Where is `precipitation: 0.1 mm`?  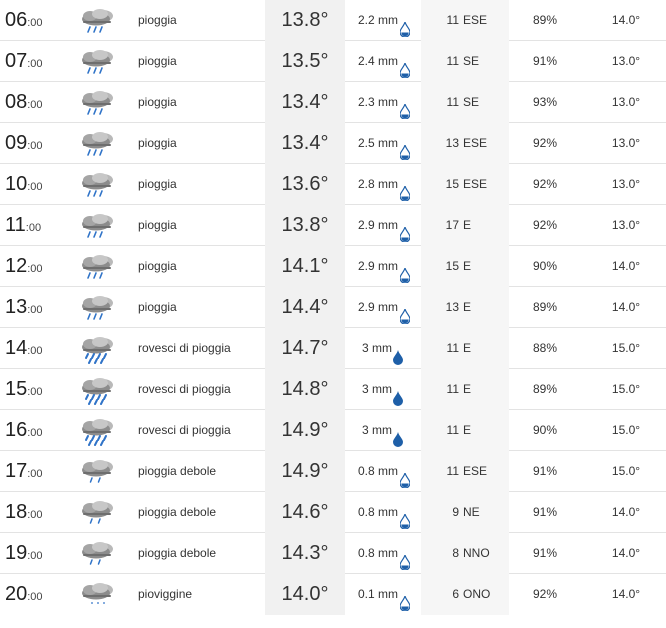
precipitation: 0.1 mm is located at coordinates (386, 594).